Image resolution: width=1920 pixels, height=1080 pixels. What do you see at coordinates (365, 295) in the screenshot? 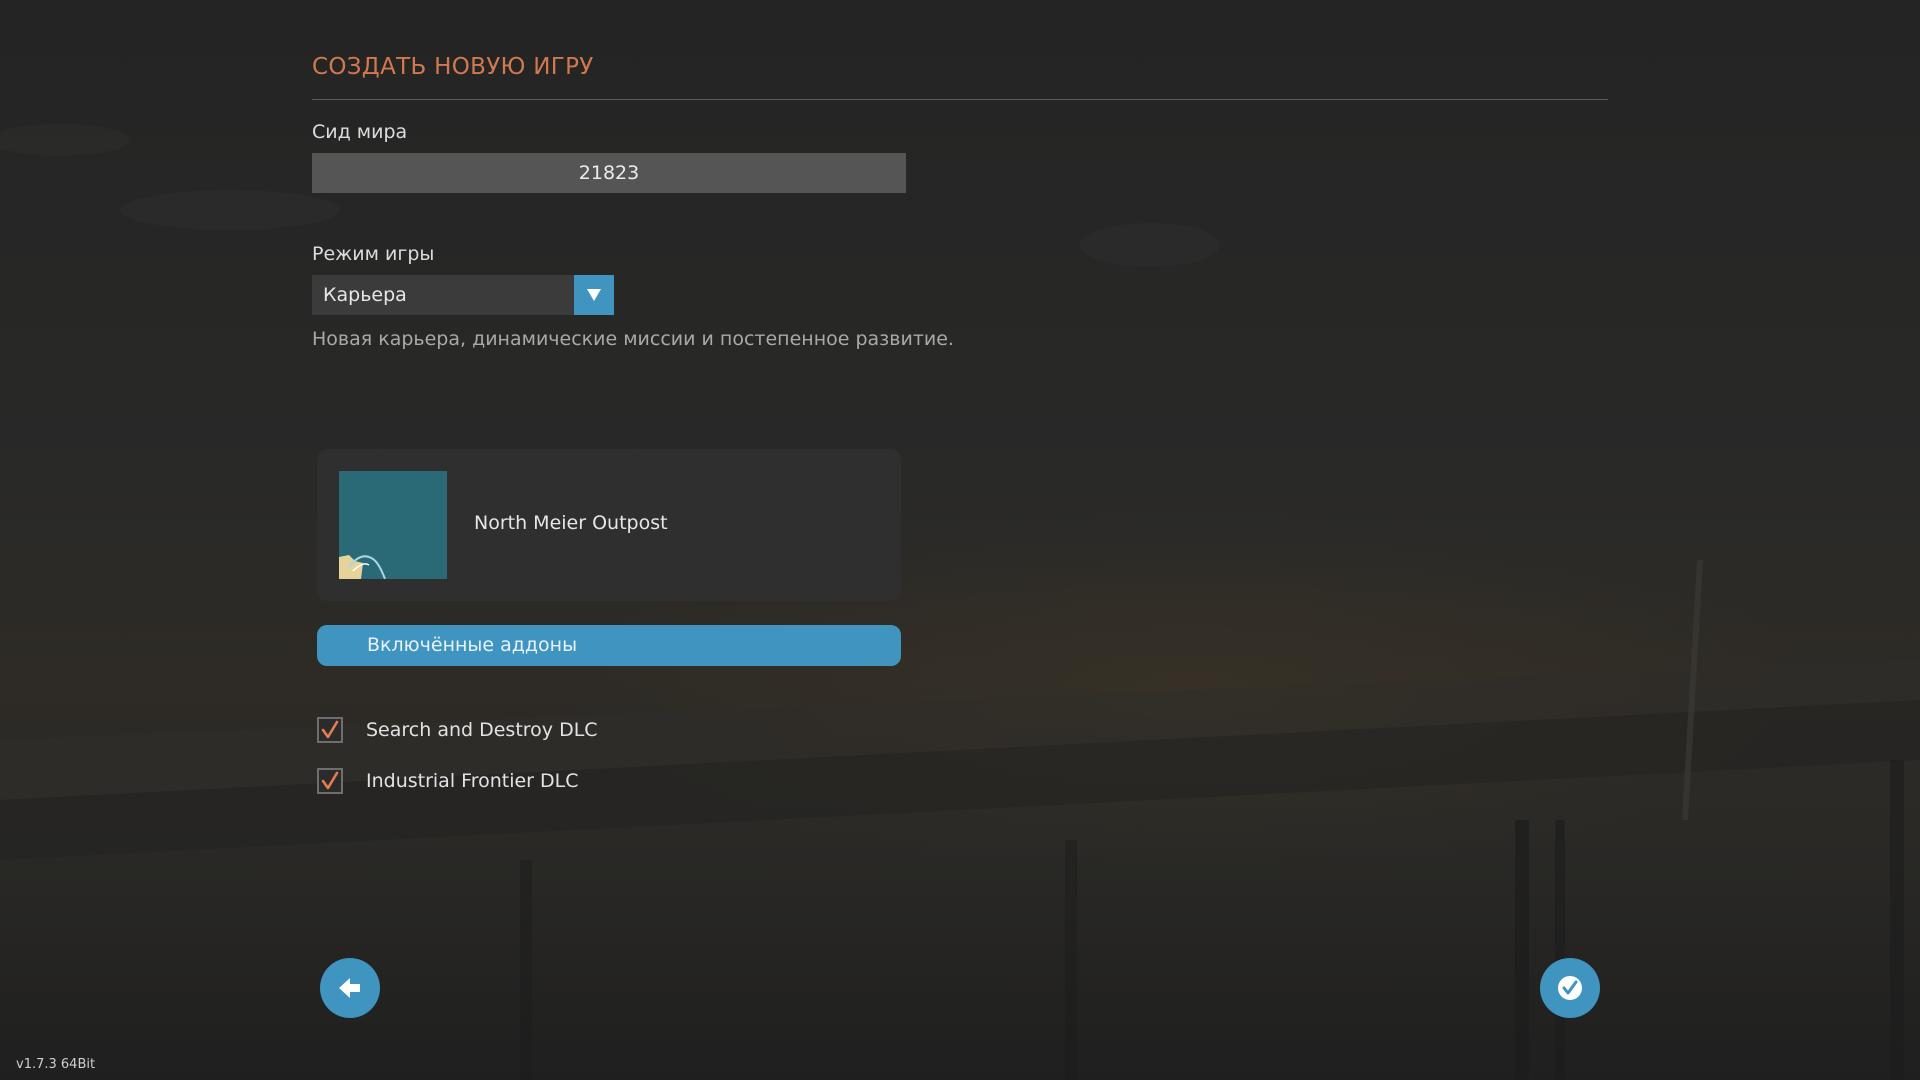
I see `game-mode-selected-value: Карьера` at bounding box center [365, 295].